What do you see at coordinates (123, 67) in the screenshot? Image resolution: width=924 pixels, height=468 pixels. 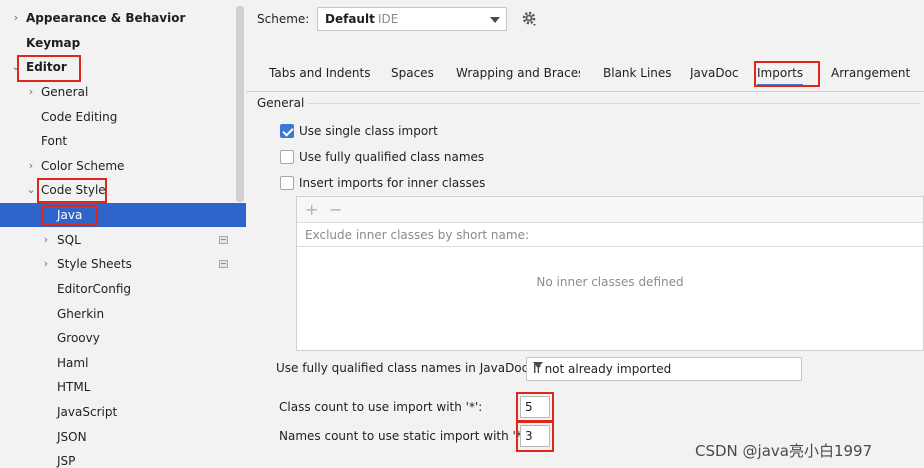 I see `sidebar-item-editor: ⌄ Editor` at bounding box center [123, 67].